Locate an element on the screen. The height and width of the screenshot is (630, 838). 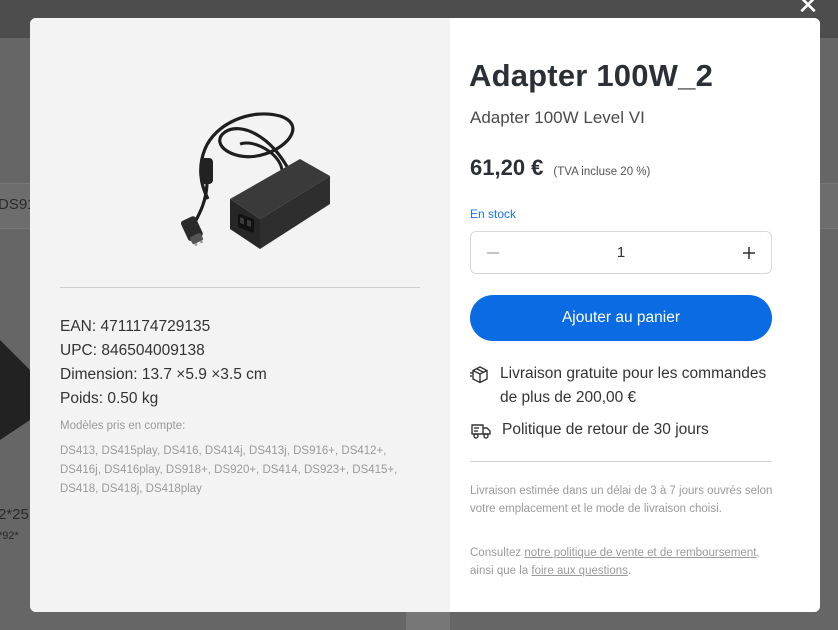
right-divider is located at coordinates (621, 461).